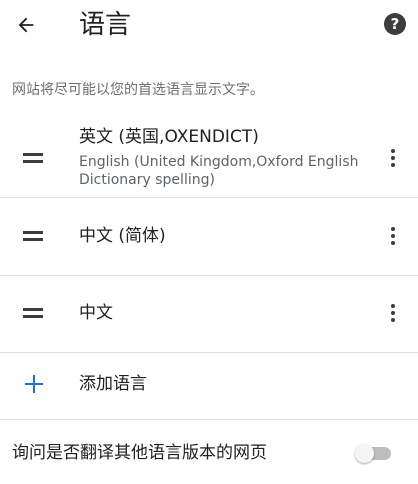  I want to click on question-circle-icon: ?, so click(395, 24).